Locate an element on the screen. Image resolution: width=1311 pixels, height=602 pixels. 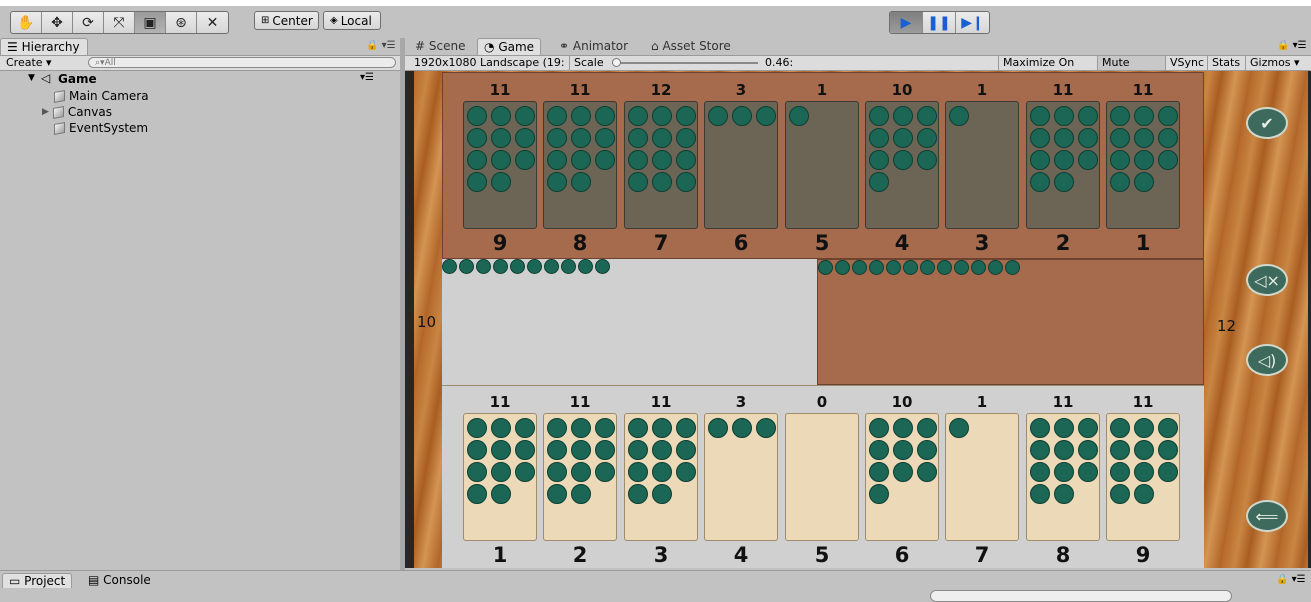
tab-game: ◔ Game is located at coordinates (509, 46).